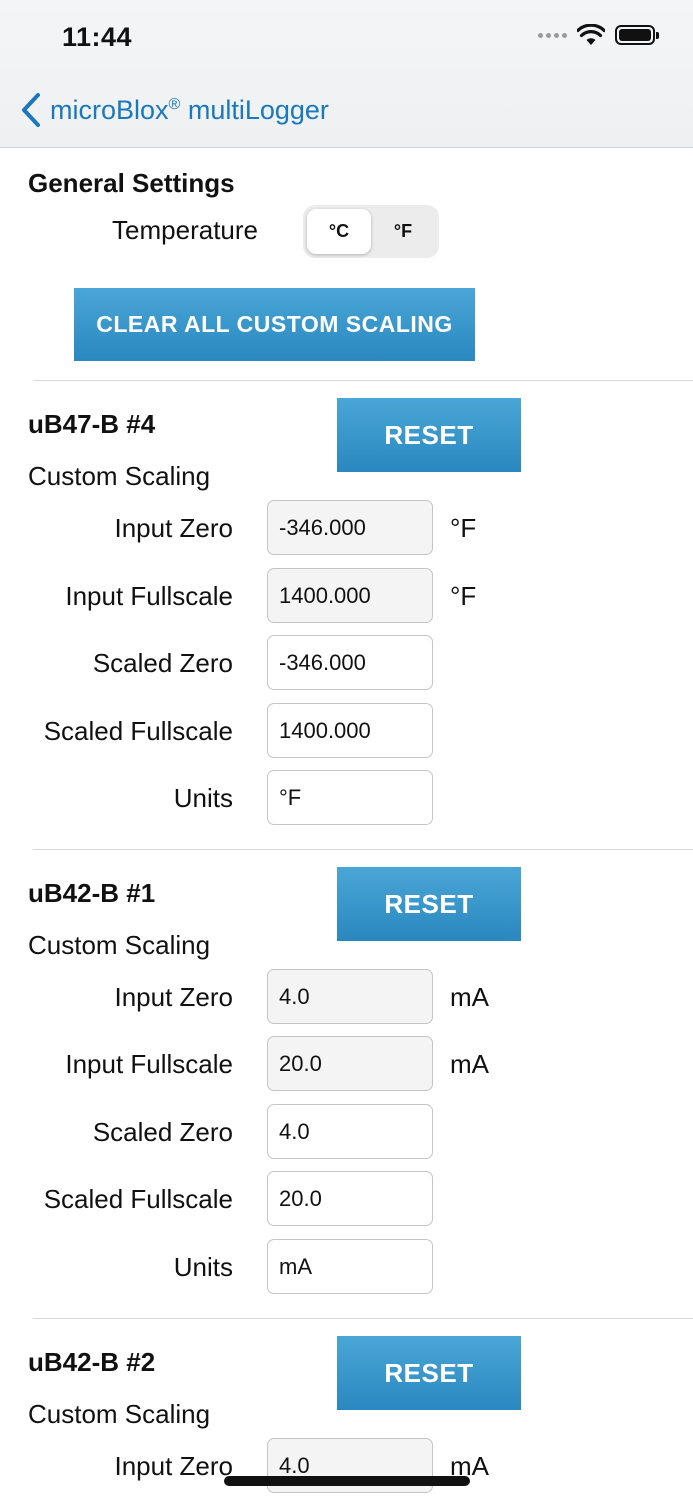 This screenshot has width=693, height=1500. What do you see at coordinates (31, 110) in the screenshot?
I see `chevron-left-icon` at bounding box center [31, 110].